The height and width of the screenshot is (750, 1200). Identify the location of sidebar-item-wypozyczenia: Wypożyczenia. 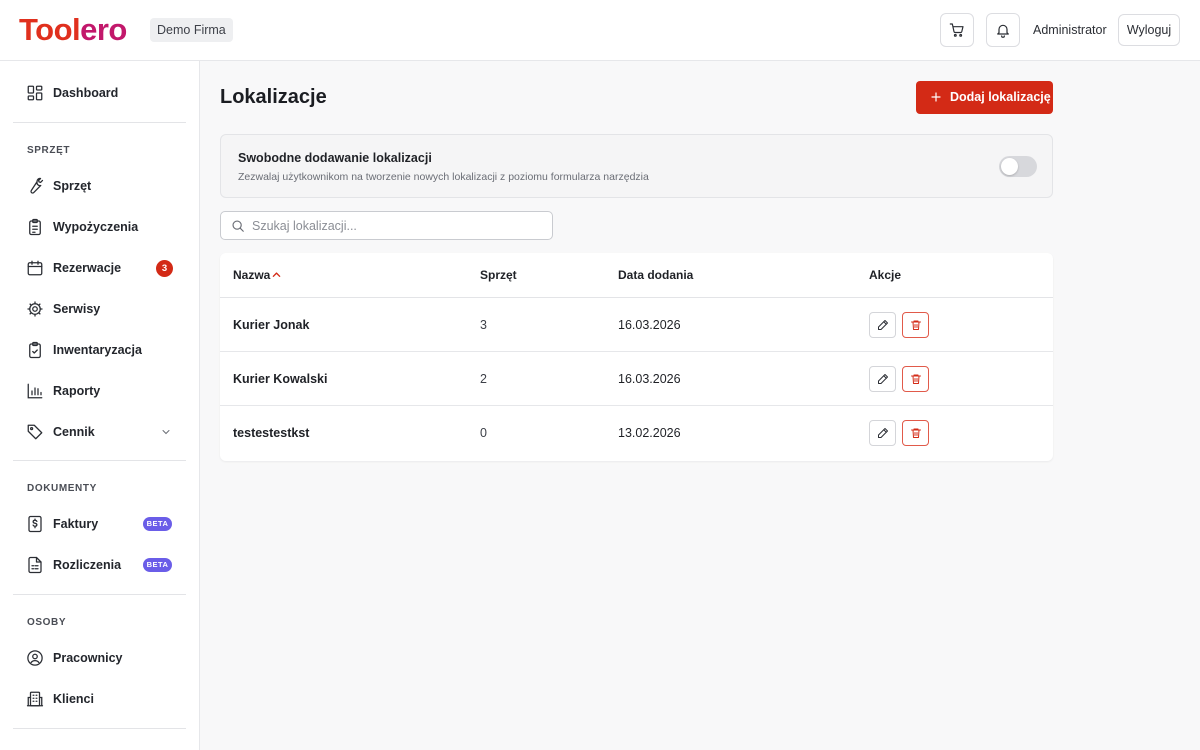
(99, 227).